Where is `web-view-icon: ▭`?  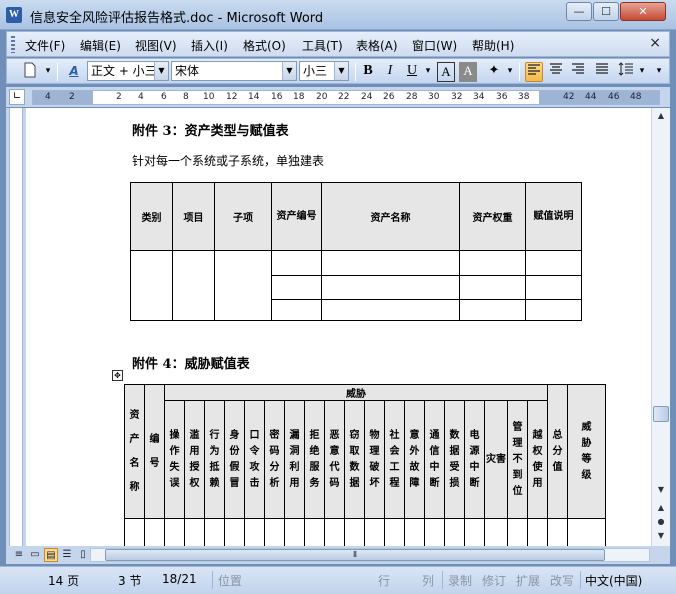 web-view-icon: ▭ is located at coordinates (35, 555).